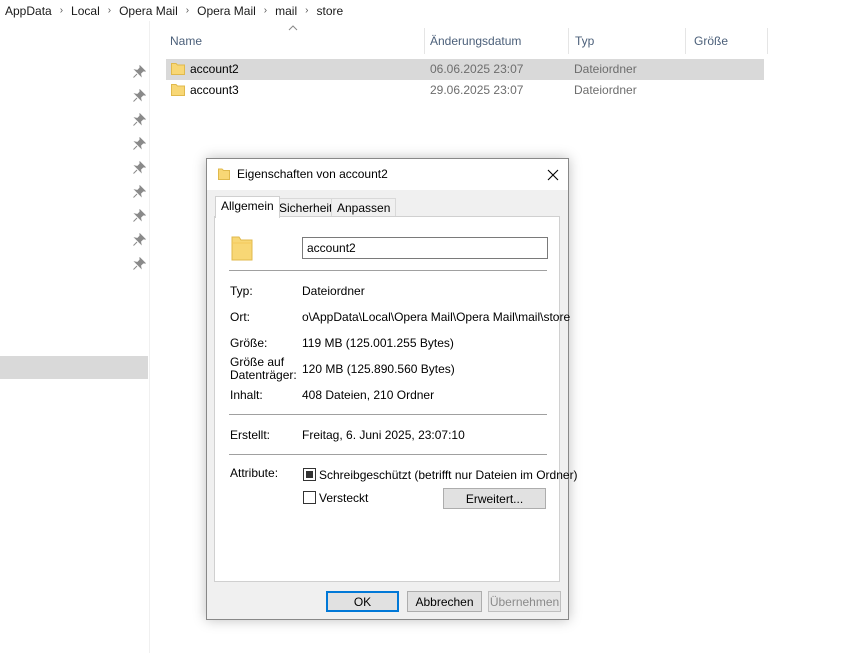  What do you see at coordinates (378, 369) in the screenshot?
I see `disk-size-value: 120 MB (125.890.560 Bytes)` at bounding box center [378, 369].